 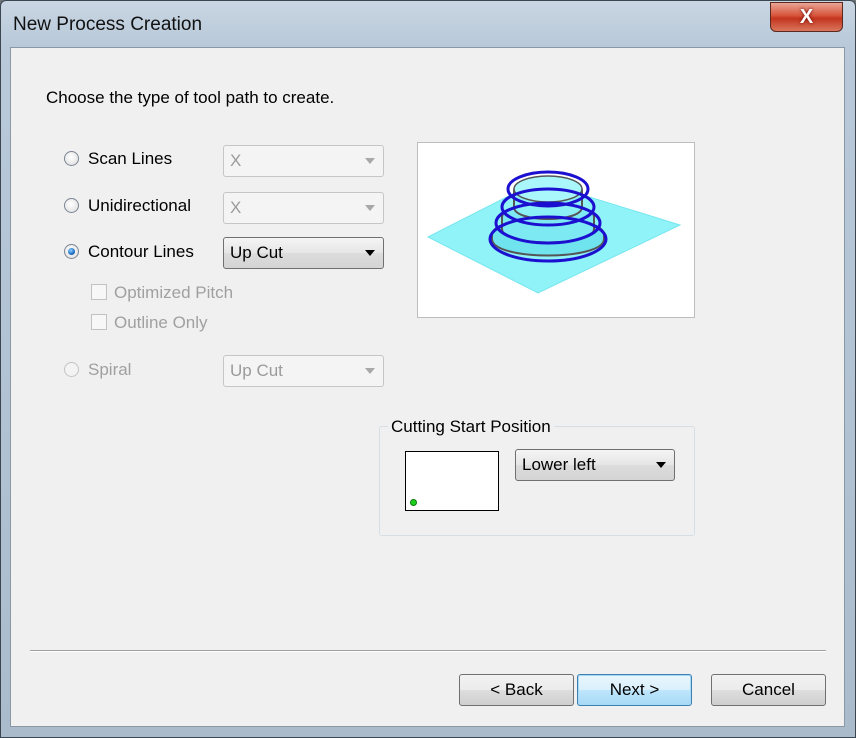 I want to click on next-button: Next >, so click(x=634, y=690).